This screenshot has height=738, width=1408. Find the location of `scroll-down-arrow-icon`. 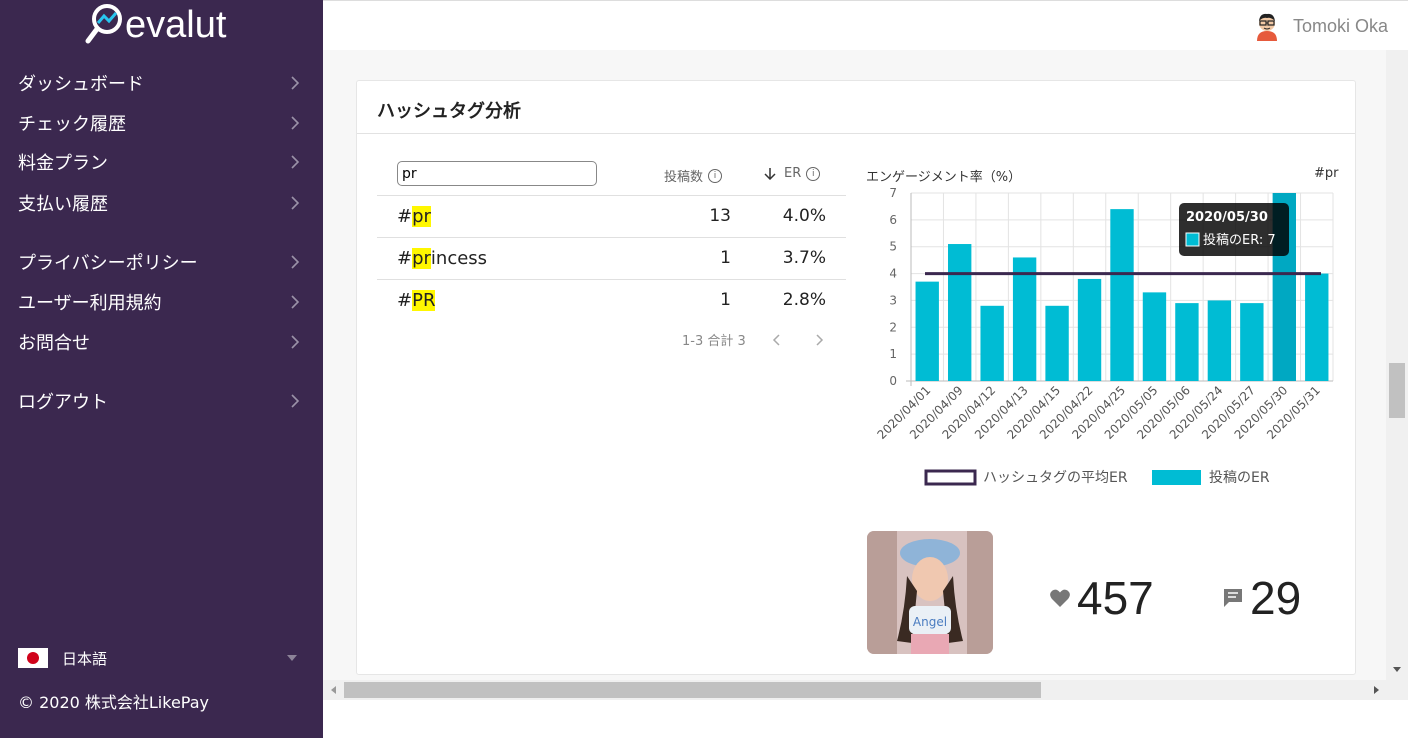

scroll-down-arrow-icon is located at coordinates (1397, 670).